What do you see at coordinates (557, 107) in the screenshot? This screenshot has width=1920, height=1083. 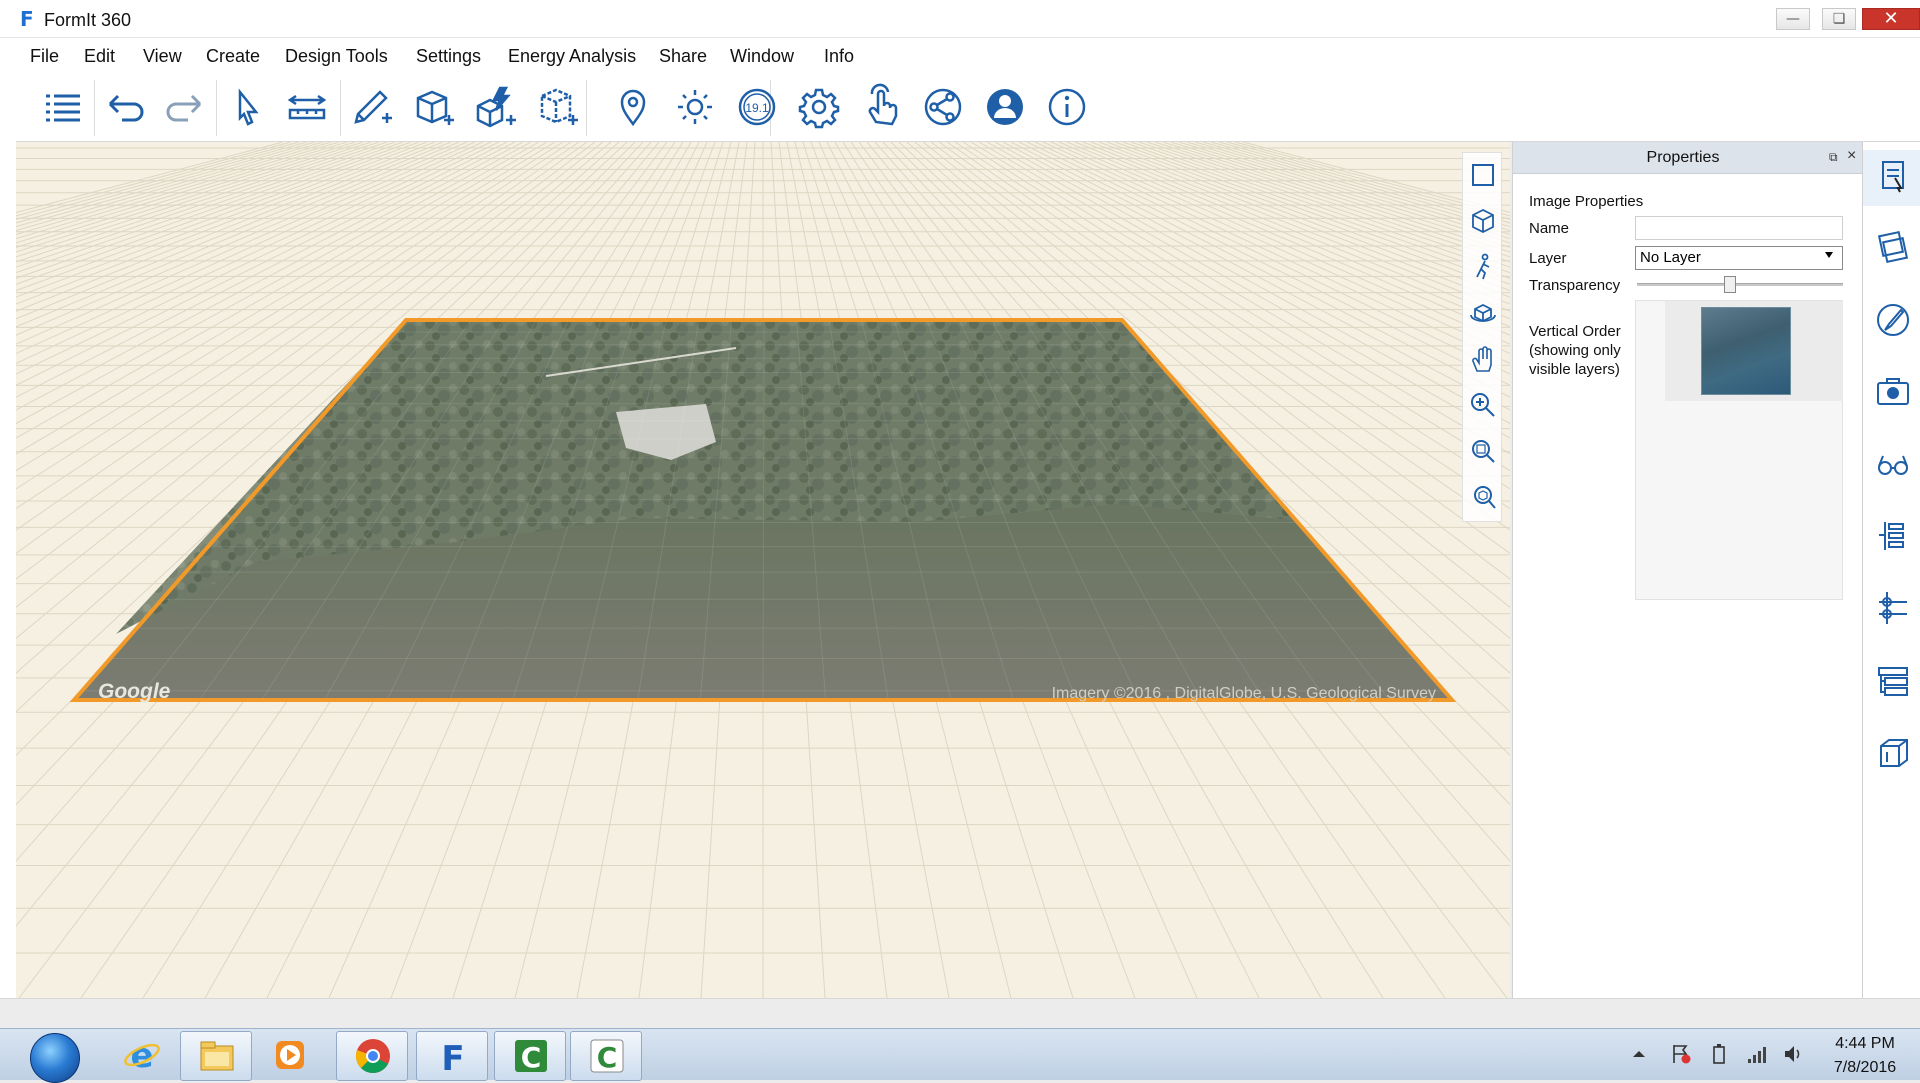 I see `group-add-icon` at bounding box center [557, 107].